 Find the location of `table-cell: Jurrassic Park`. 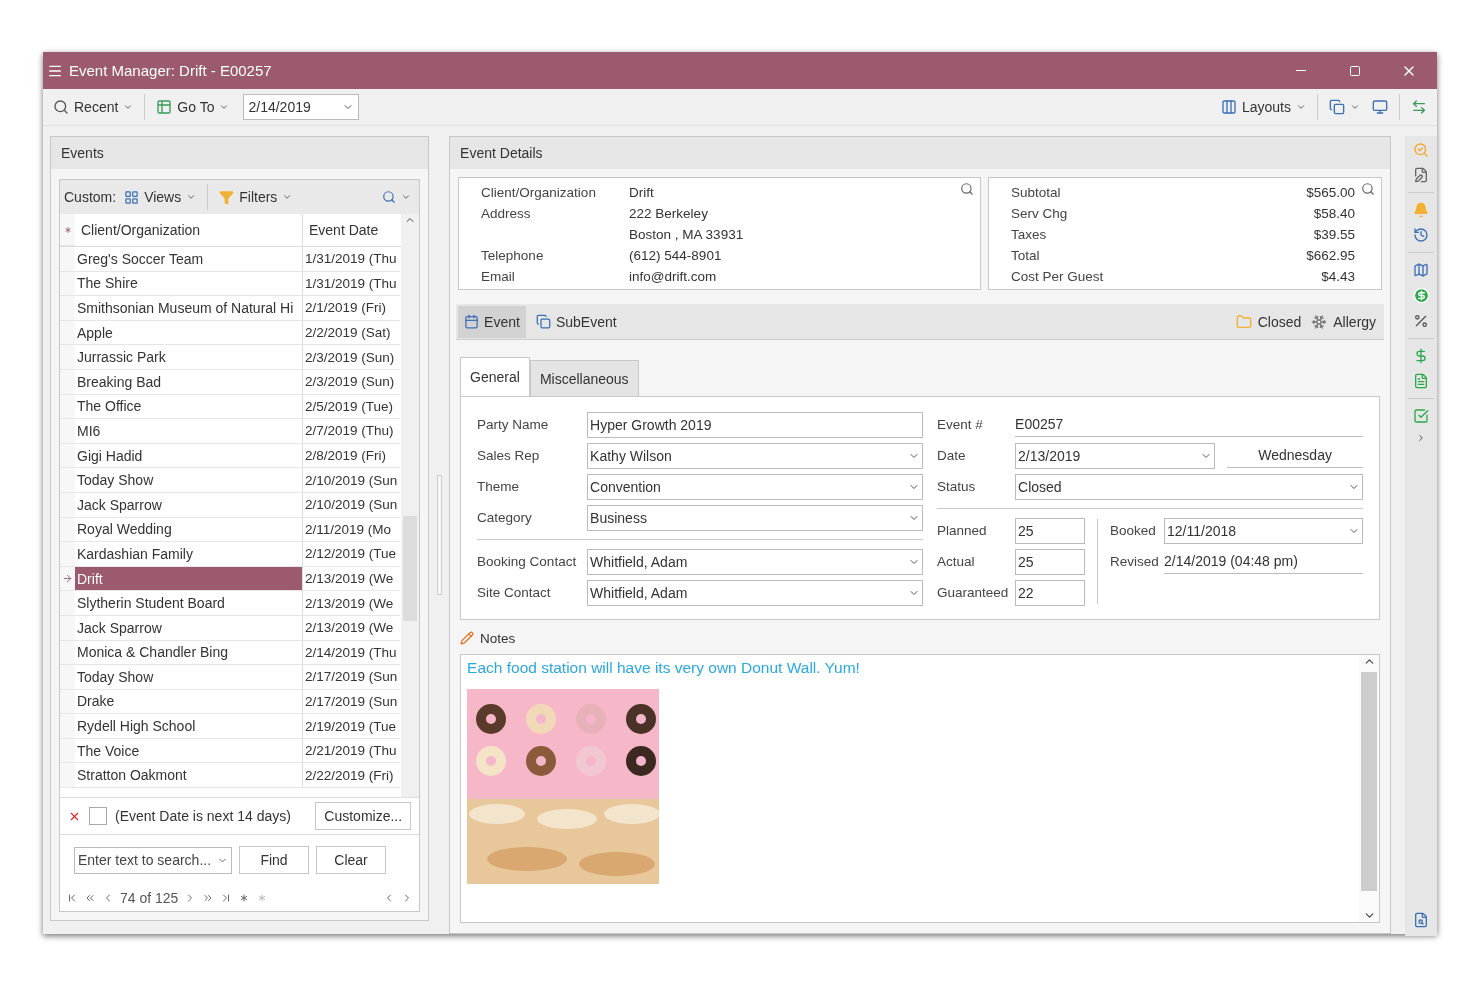

table-cell: Jurrassic Park is located at coordinates (189, 357).